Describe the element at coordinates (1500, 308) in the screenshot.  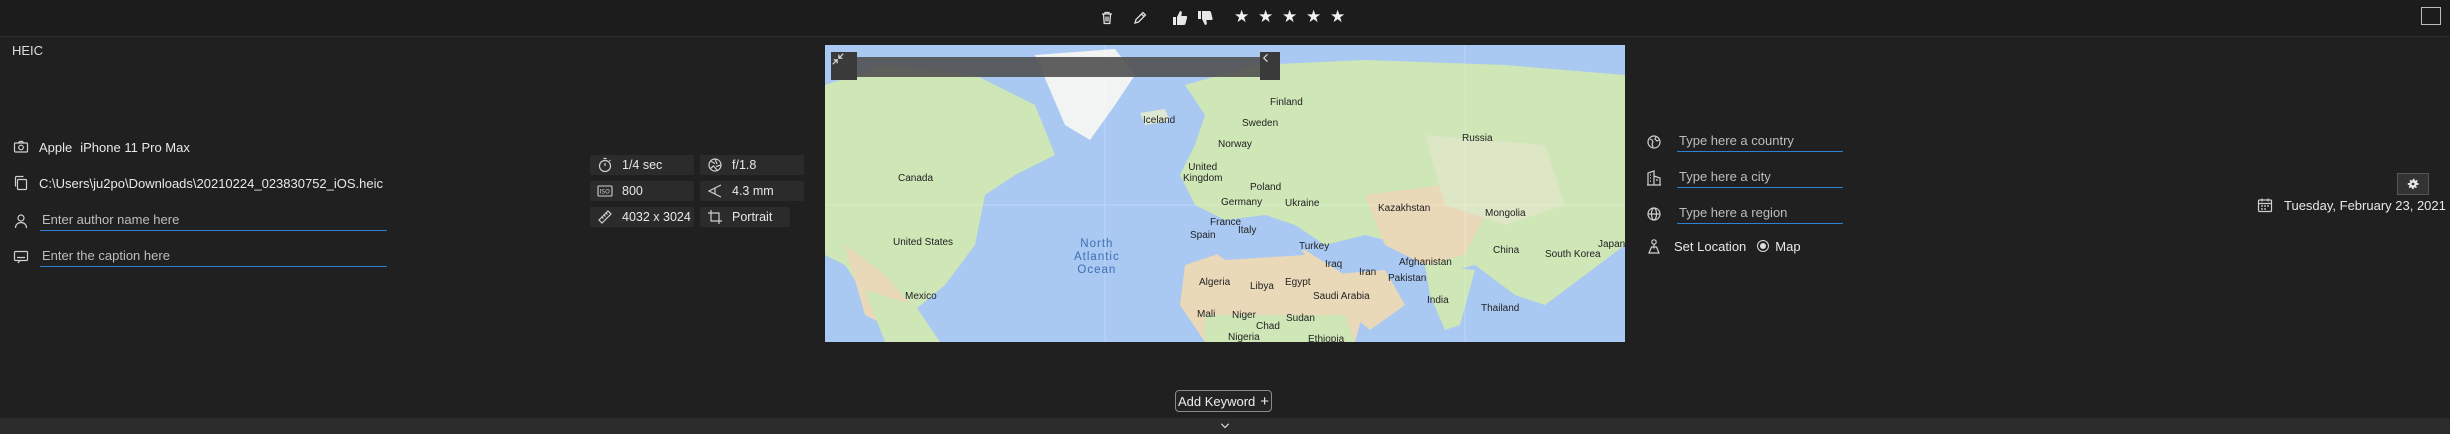
I see `map-label: Thailand` at that location.